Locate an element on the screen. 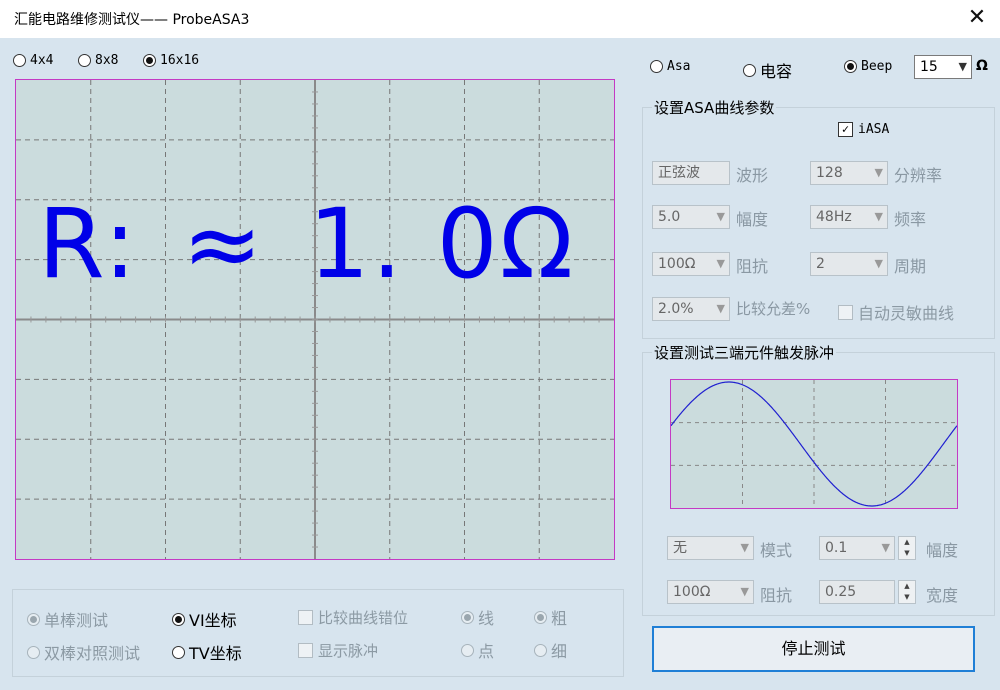  pulse-width-spinner: ▲ ▼ is located at coordinates (907, 592).